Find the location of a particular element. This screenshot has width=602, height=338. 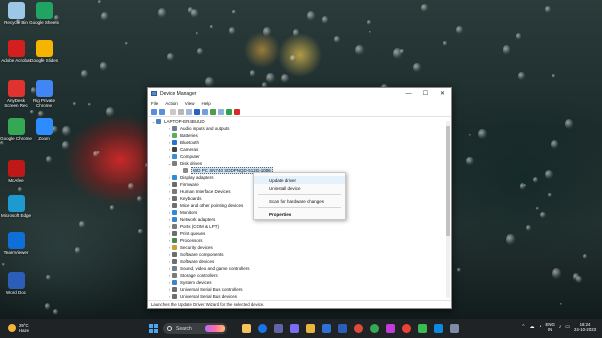

system-tray: ⌃ ☁ ◔ ENG IN ♪ ▭ 18:24 24-10-2023 is located at coordinates (558, 327).